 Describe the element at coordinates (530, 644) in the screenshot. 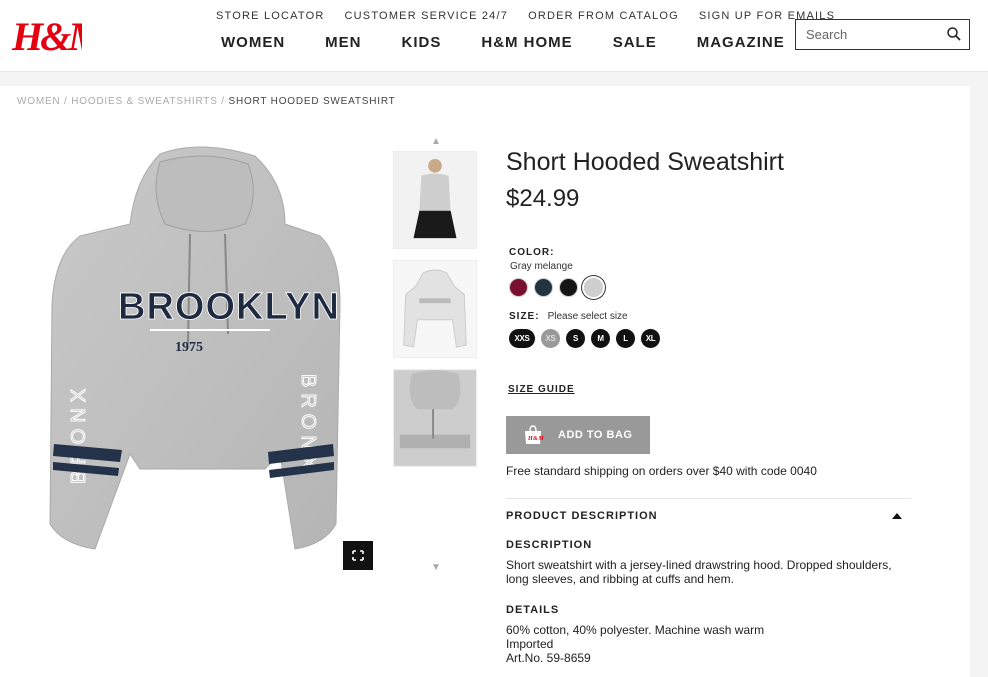

I see `details-line: Imported` at that location.